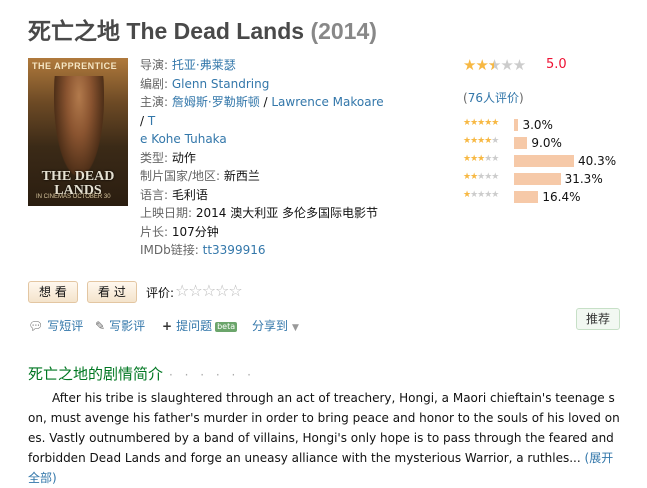  Describe the element at coordinates (287, 213) in the screenshot. I see `release-value: 2014 澳大利亚 多伦多国际电影节` at that location.